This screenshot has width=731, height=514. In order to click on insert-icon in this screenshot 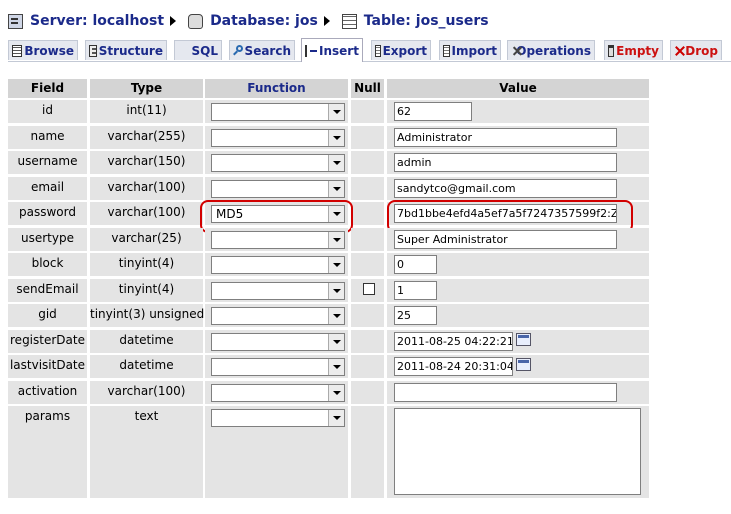, I will do `click(311, 50)`.